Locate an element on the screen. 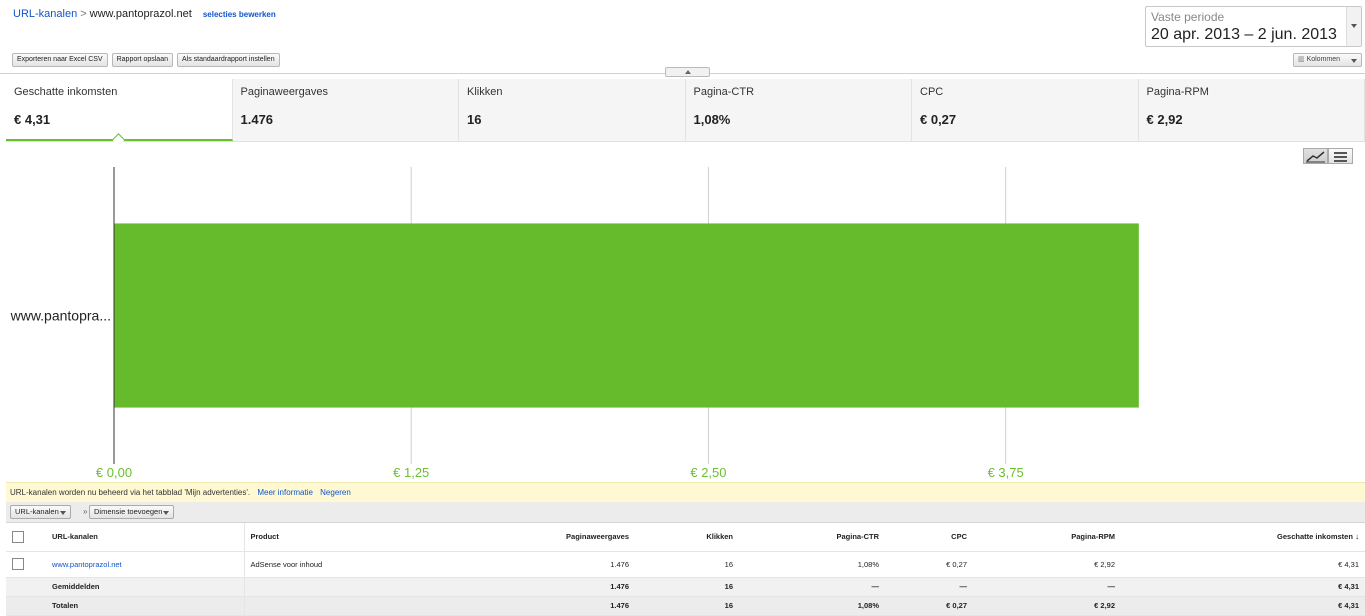 Image resolution: width=1365 pixels, height=616 pixels. chevron-down-icon is located at coordinates (1353, 26).